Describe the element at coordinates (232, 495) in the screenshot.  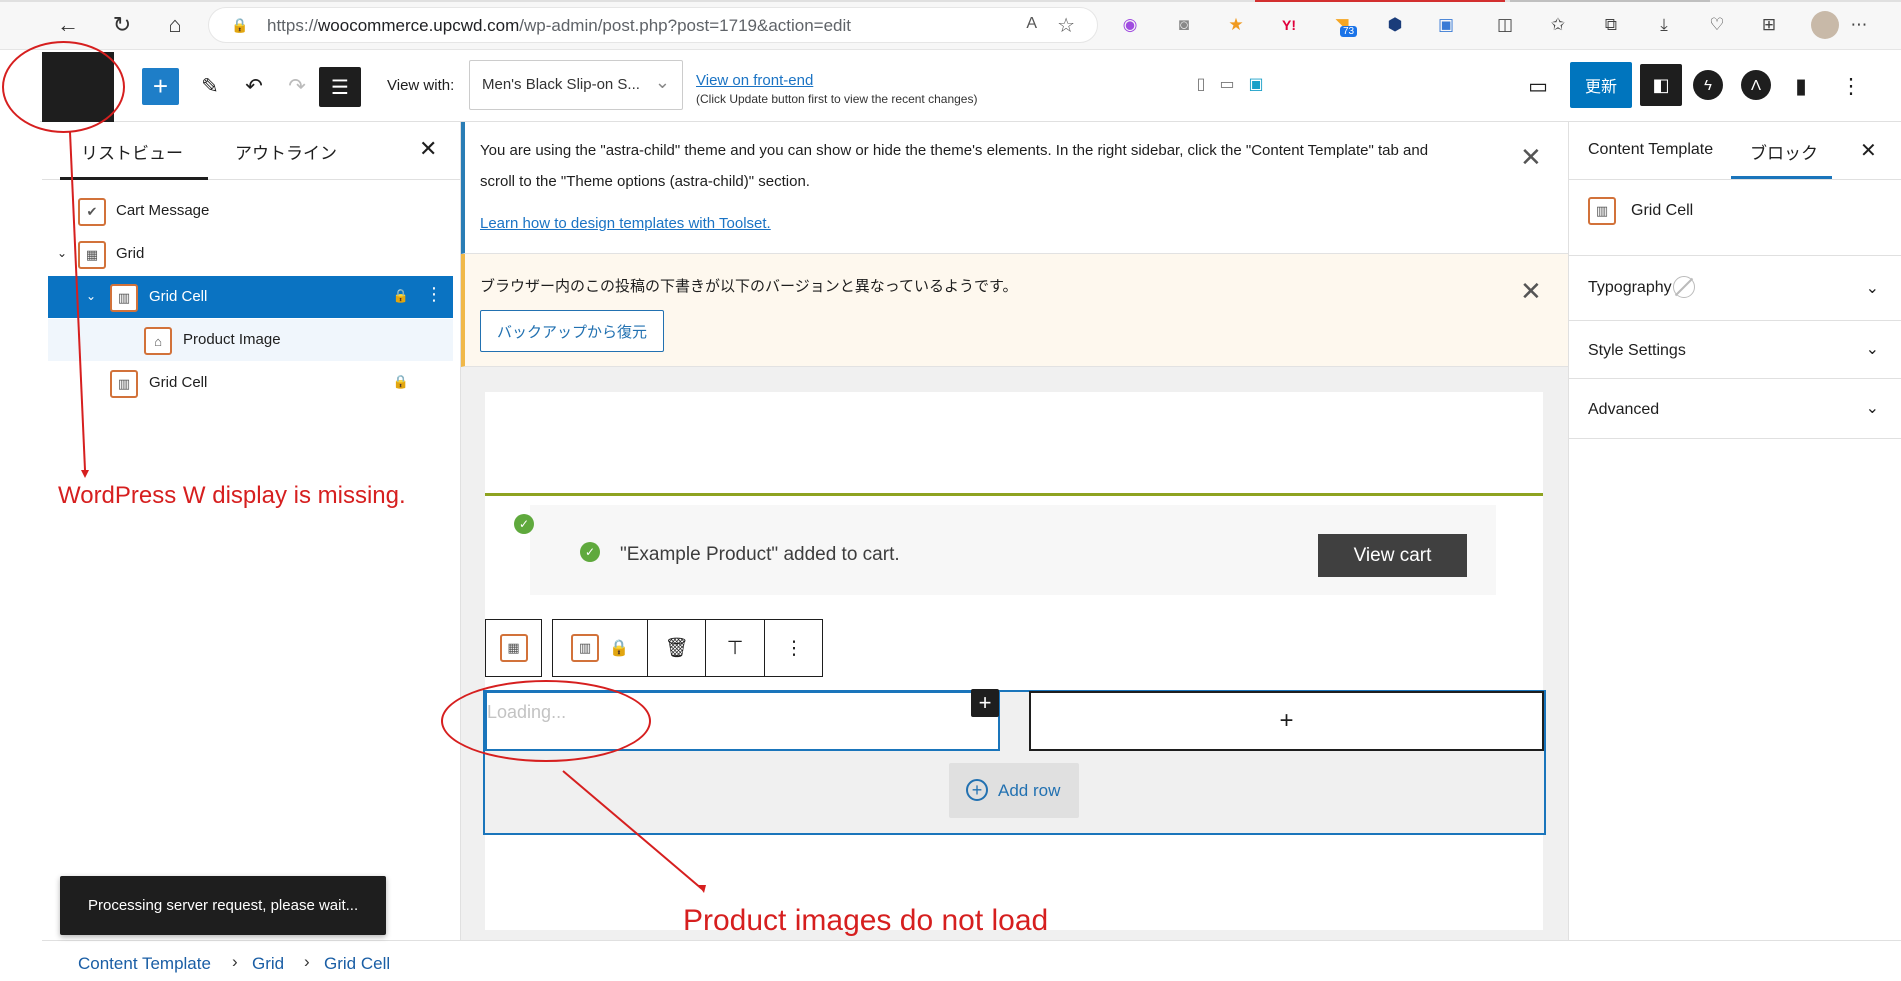
I see `annotation-logo-missing: WordPress W display is missing.` at that location.